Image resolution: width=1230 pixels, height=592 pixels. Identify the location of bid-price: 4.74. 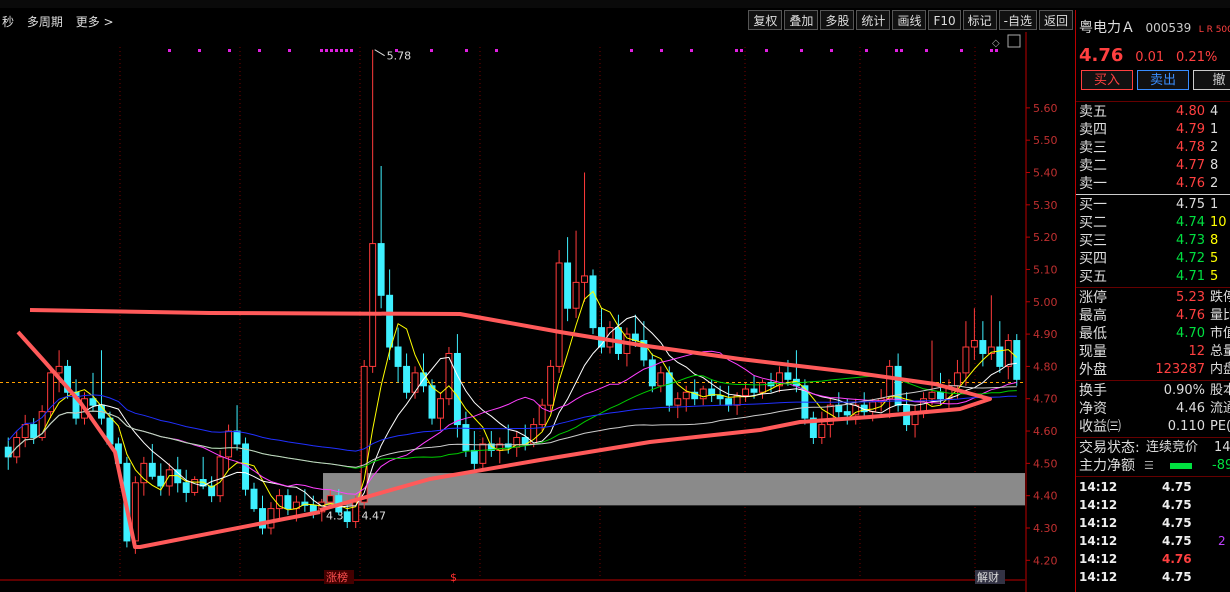
(1190, 222).